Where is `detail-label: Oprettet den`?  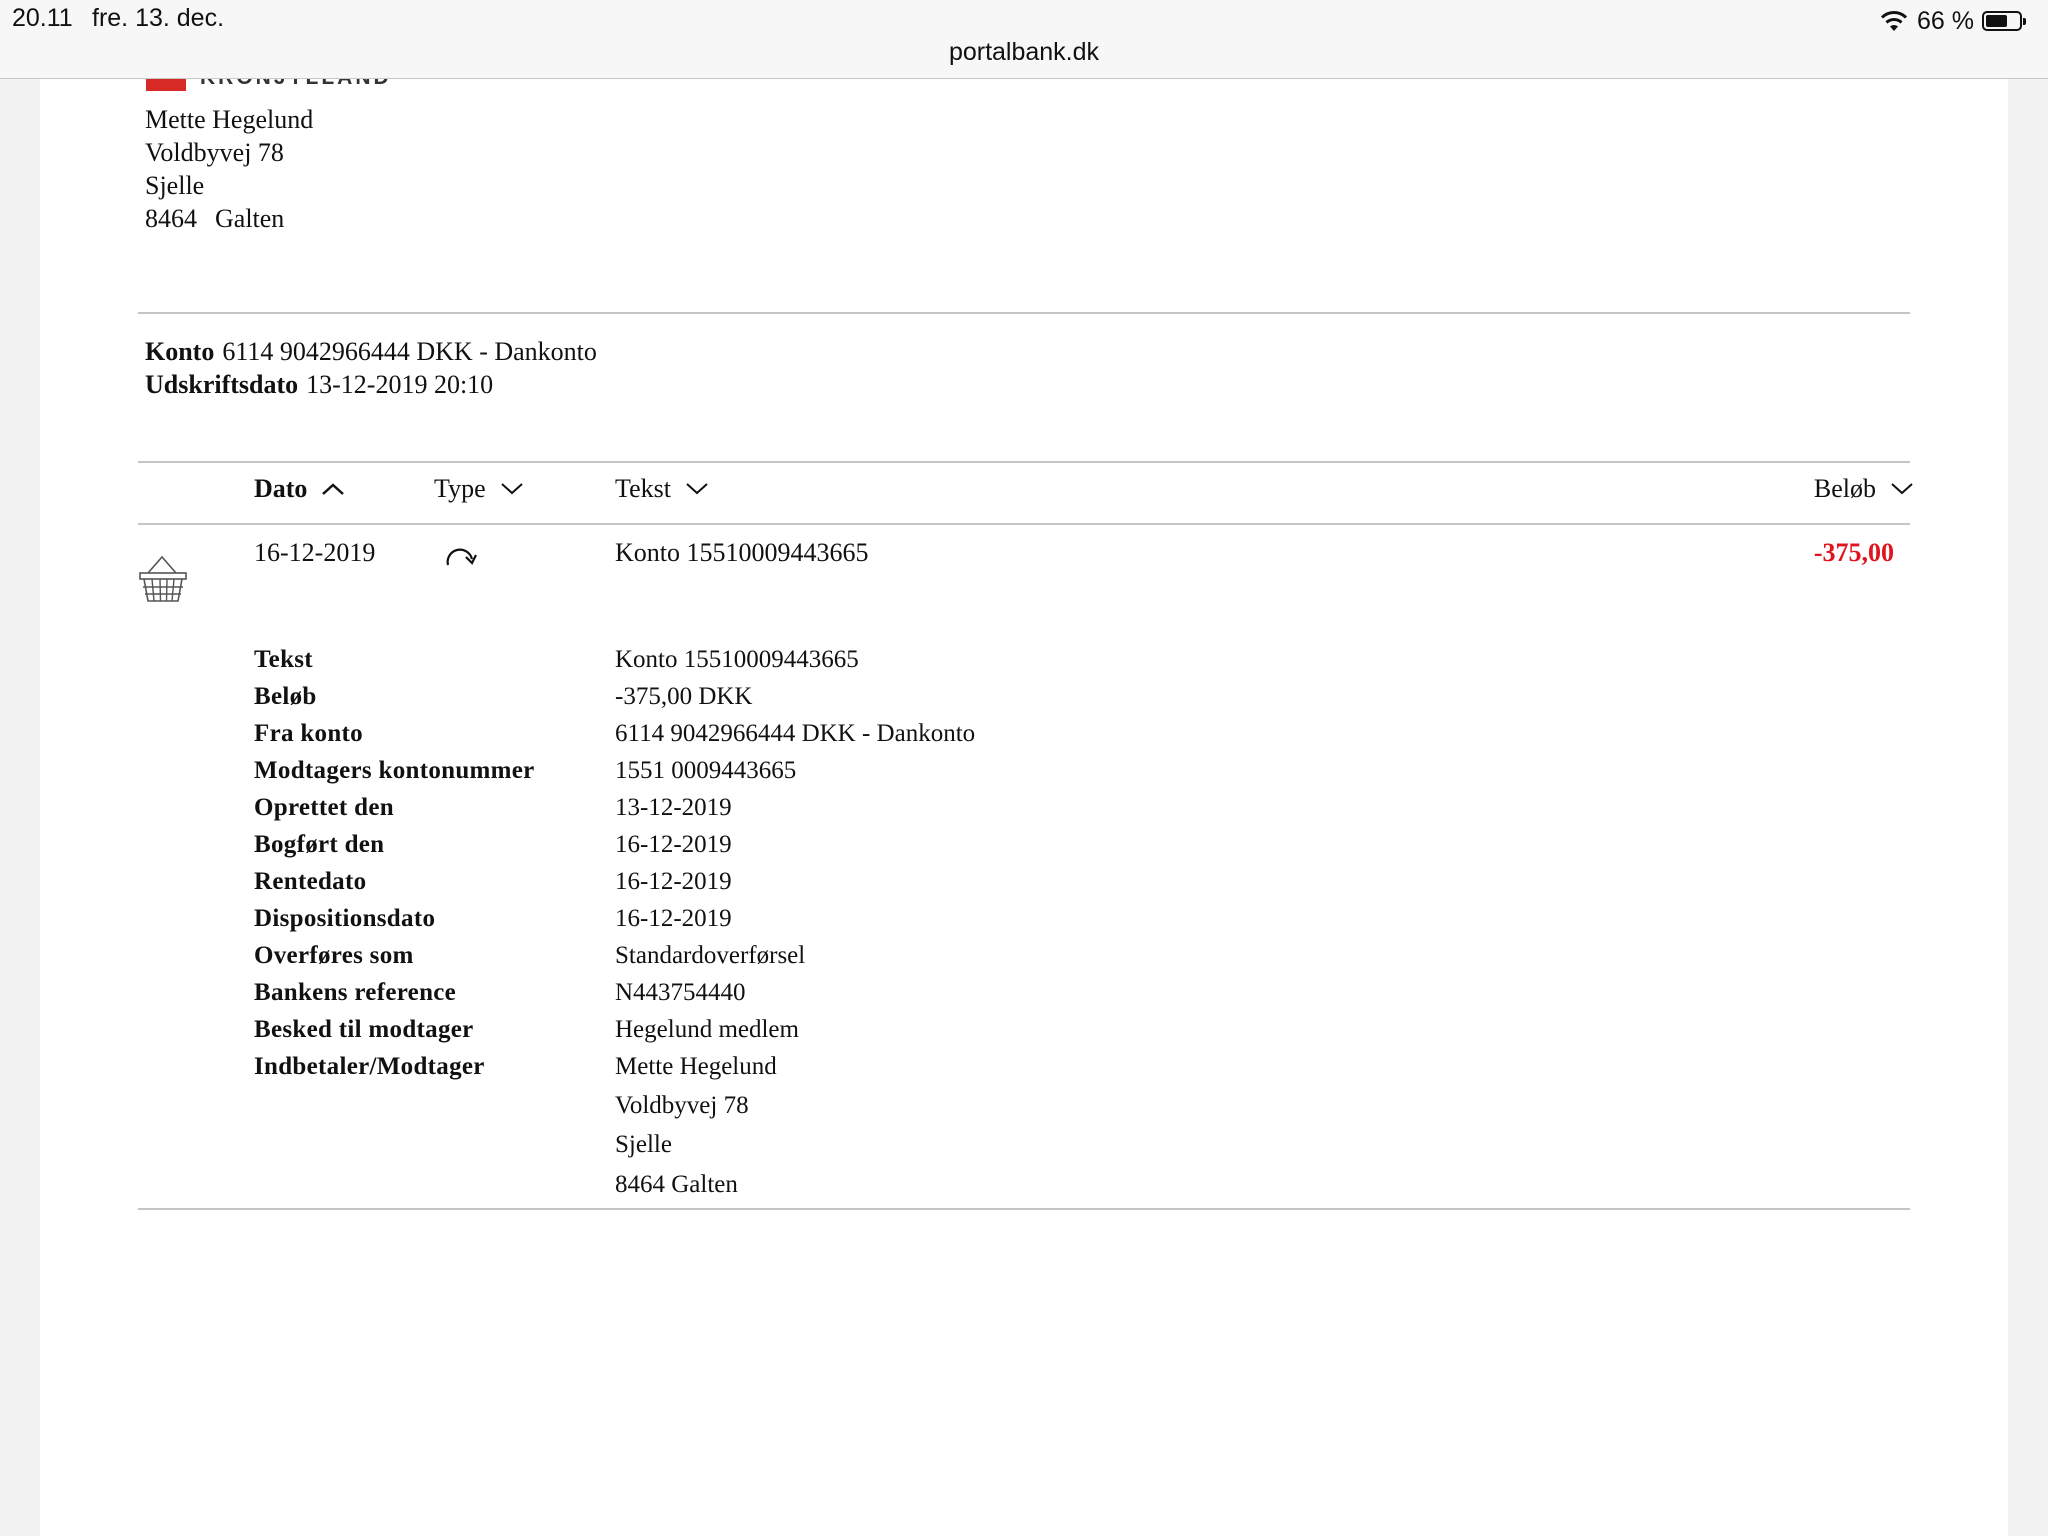
detail-label: Oprettet den is located at coordinates (324, 807).